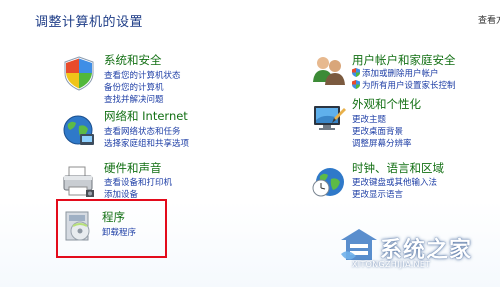 This screenshot has width=500, height=287. Describe the element at coordinates (329, 71) in the screenshot. I see `users-icon` at that location.